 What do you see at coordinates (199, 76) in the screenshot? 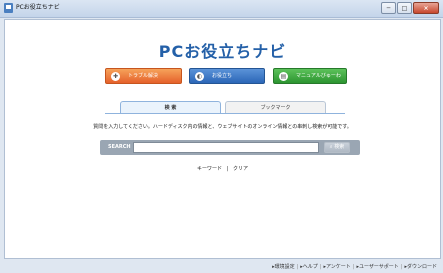
I see `info-icon: ◐` at bounding box center [199, 76].